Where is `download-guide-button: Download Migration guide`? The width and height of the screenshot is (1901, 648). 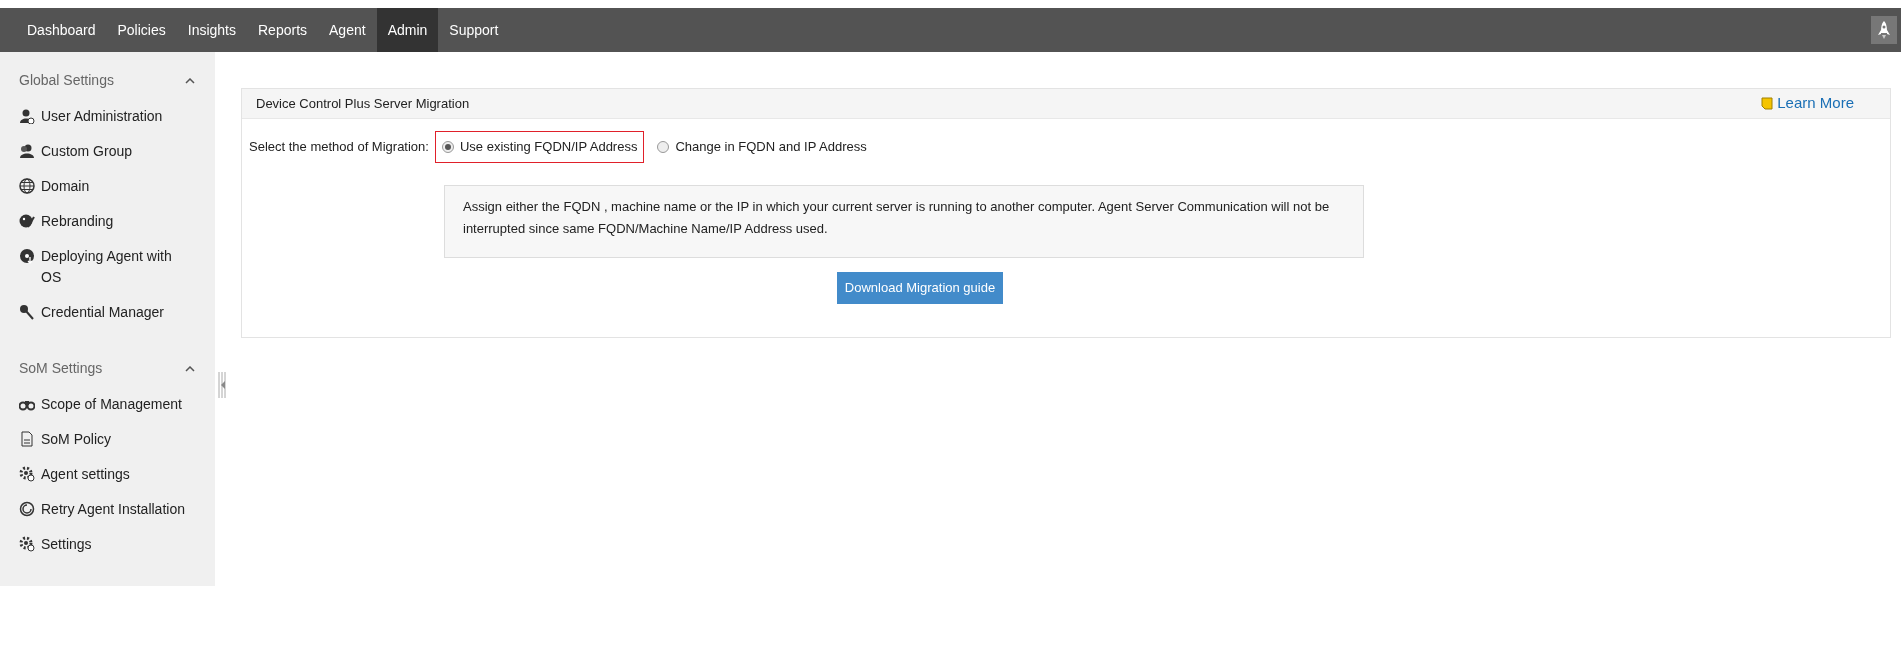 download-guide-button: Download Migration guide is located at coordinates (920, 288).